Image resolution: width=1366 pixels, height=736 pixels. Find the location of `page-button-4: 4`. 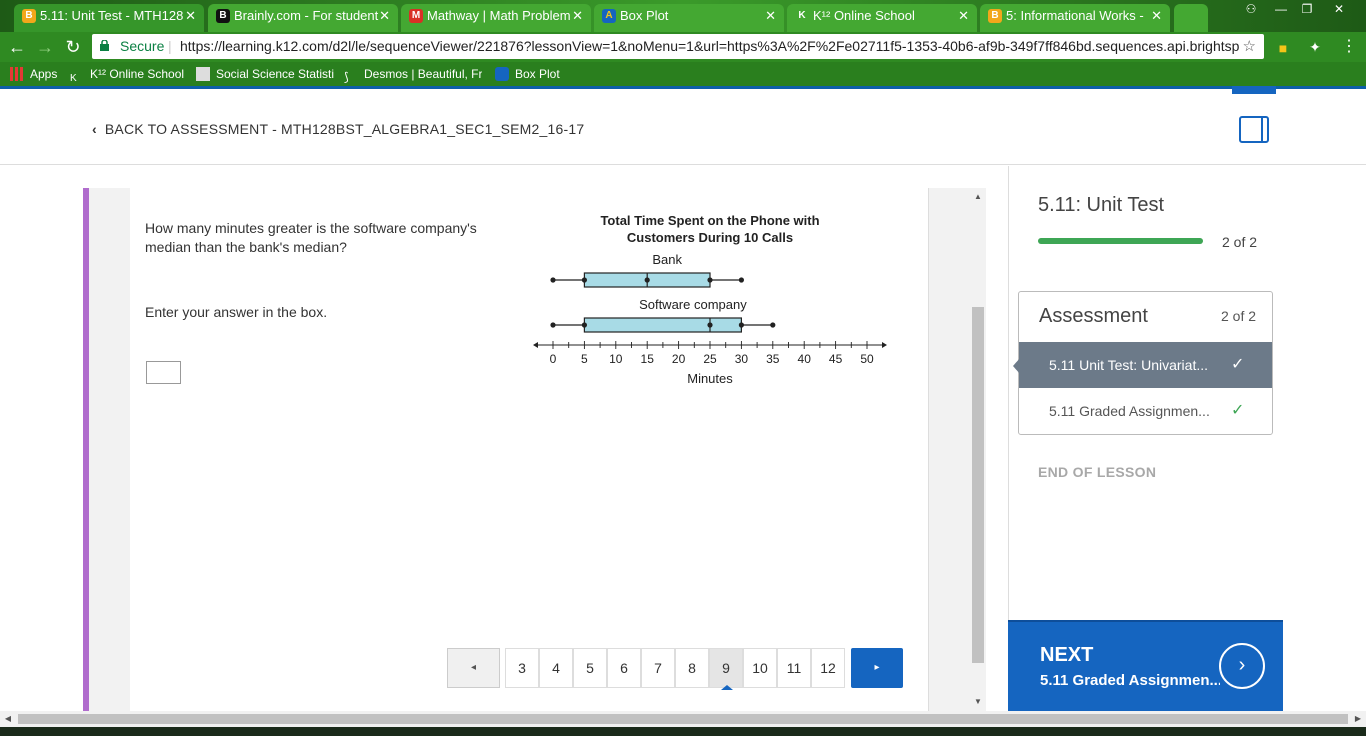

page-button-4: 4 is located at coordinates (556, 668).